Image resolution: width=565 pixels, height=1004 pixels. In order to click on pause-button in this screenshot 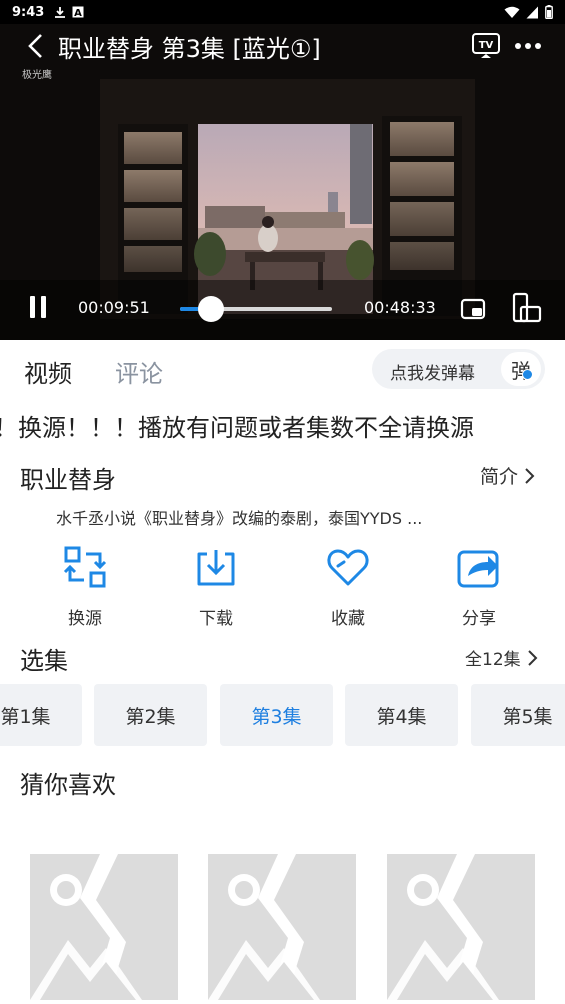, I will do `click(39, 307)`.